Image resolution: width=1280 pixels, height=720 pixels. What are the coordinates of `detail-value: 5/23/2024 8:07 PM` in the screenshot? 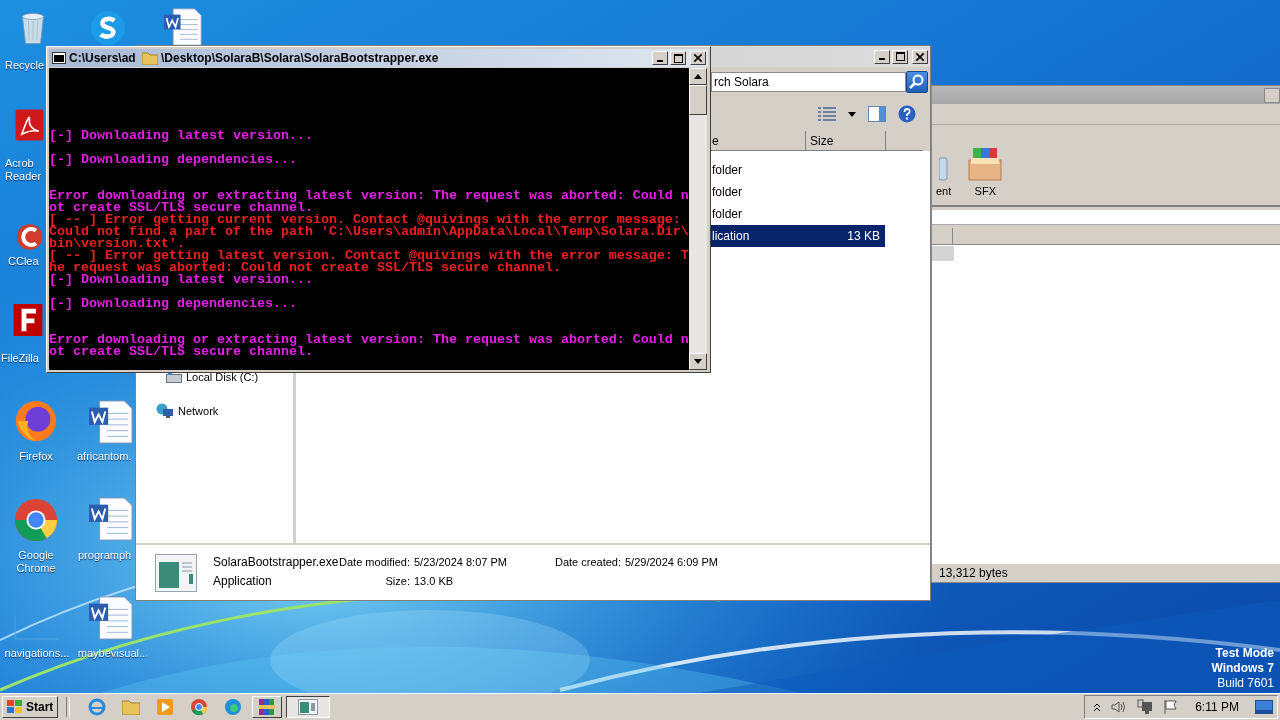 It's located at (461, 561).